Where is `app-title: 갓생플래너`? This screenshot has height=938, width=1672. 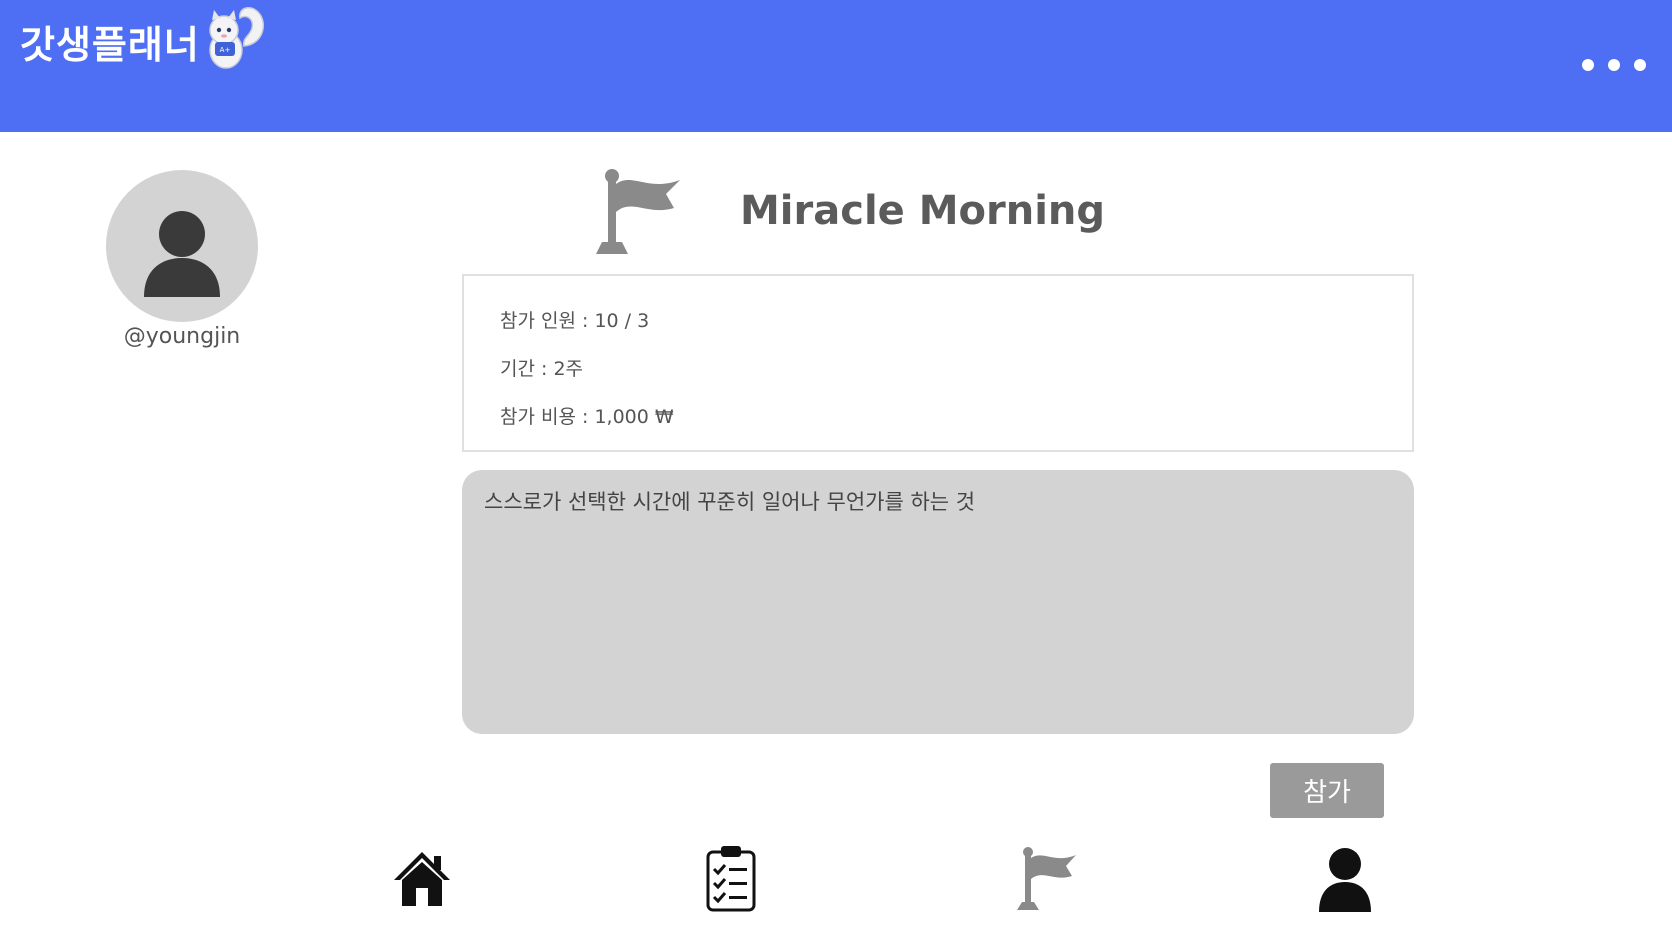
app-title: 갓생플래너 is located at coordinates (110, 45).